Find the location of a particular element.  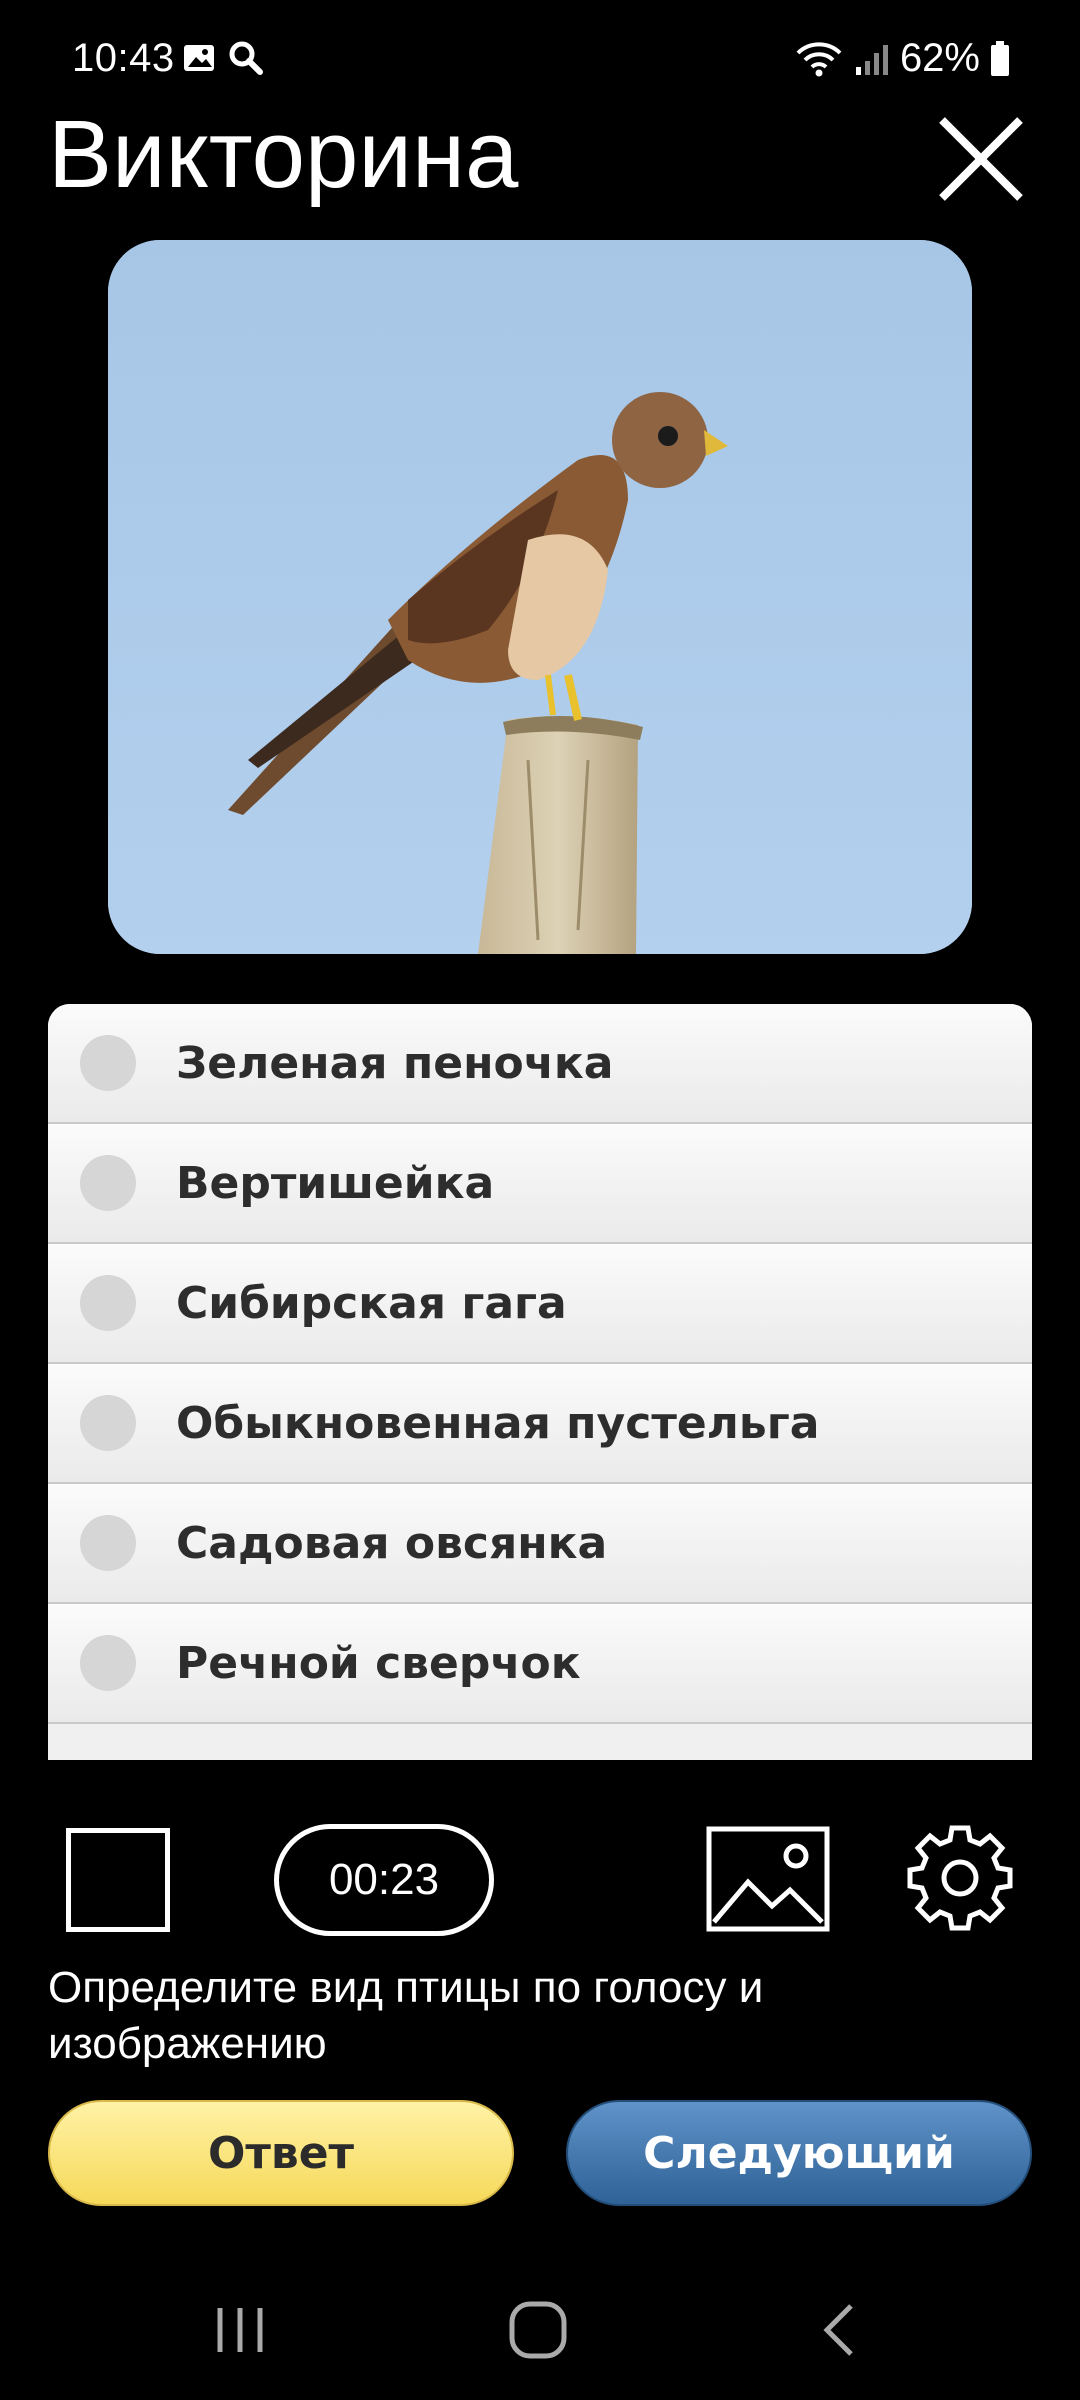

home-button is located at coordinates (538, 2330).